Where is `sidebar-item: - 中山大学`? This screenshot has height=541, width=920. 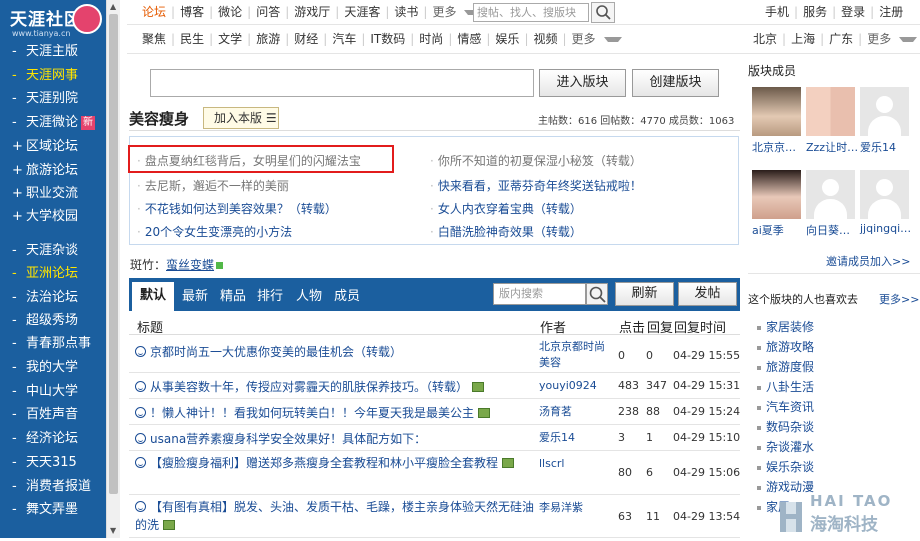
sidebar-item: - 中山大学 is located at coordinates (53, 391).